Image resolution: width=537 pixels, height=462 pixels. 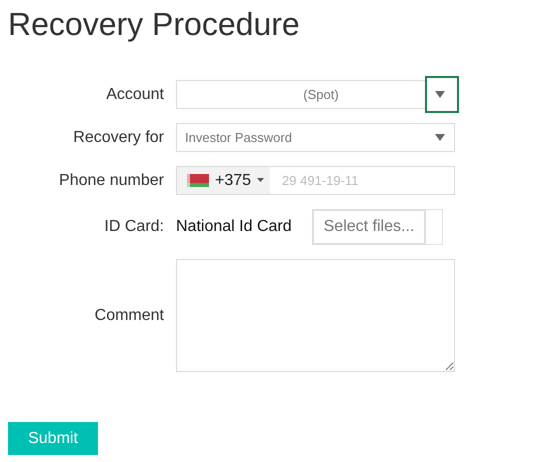 What do you see at coordinates (315, 315) in the screenshot?
I see `comment-field` at bounding box center [315, 315].